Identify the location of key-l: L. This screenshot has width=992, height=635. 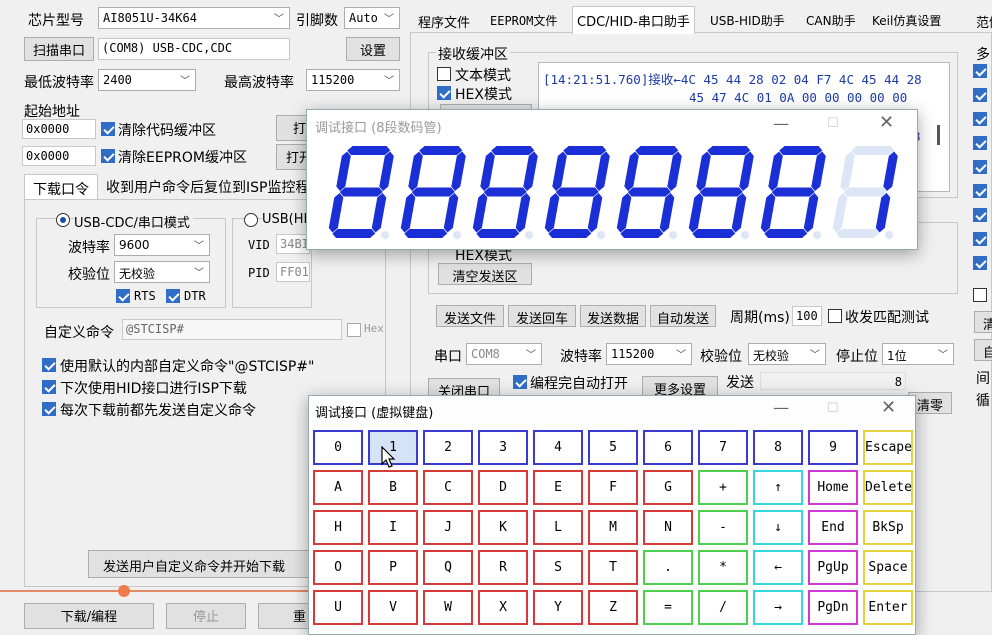
(558, 527).